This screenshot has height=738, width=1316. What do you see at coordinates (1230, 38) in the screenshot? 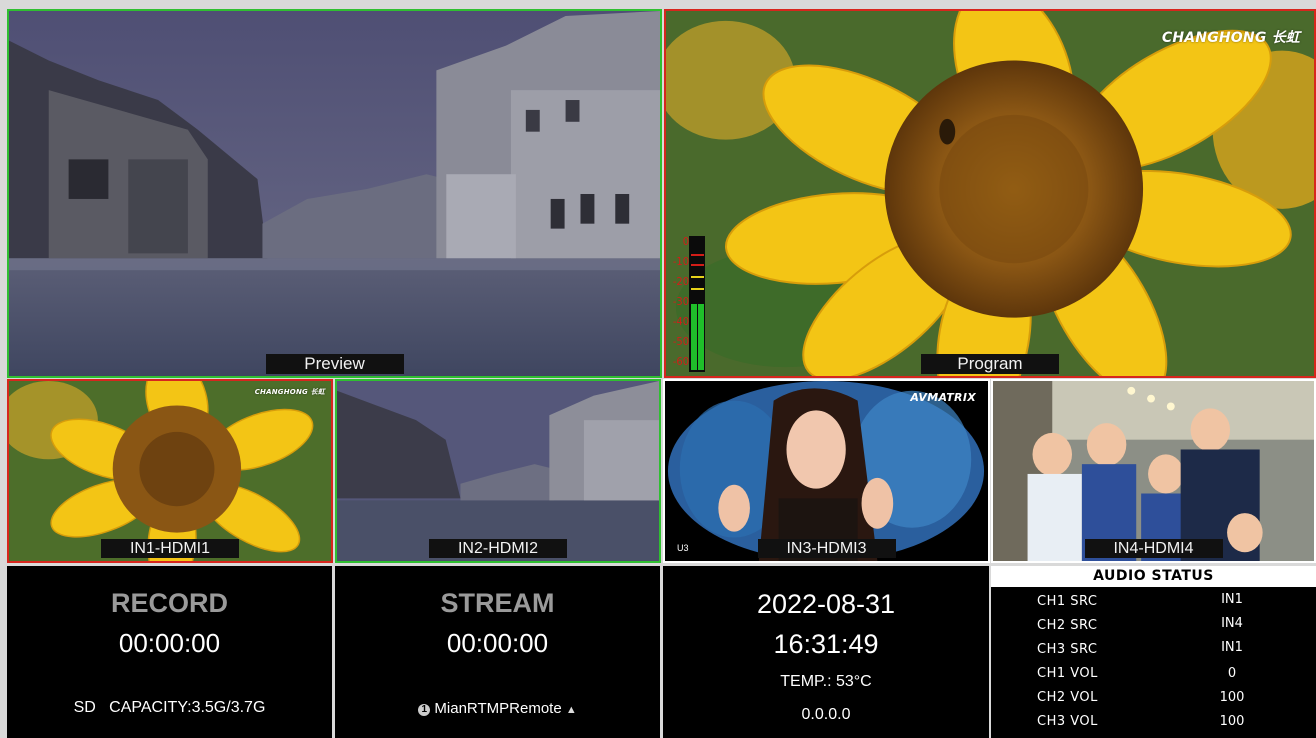
I see `changhong-logo: CHANGHONG 长虹` at bounding box center [1230, 38].